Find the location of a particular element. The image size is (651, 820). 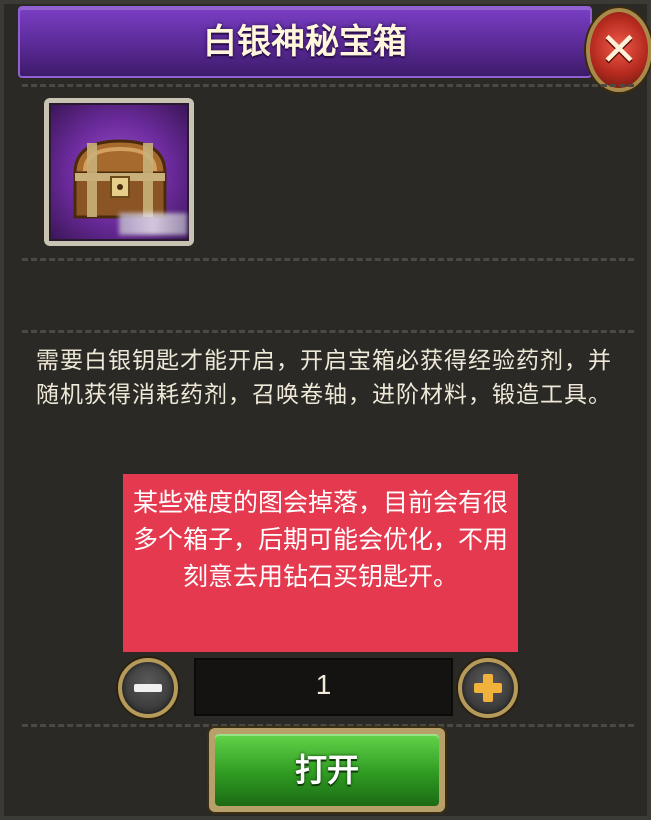

open-button-frame: 打开 is located at coordinates (327, 770).